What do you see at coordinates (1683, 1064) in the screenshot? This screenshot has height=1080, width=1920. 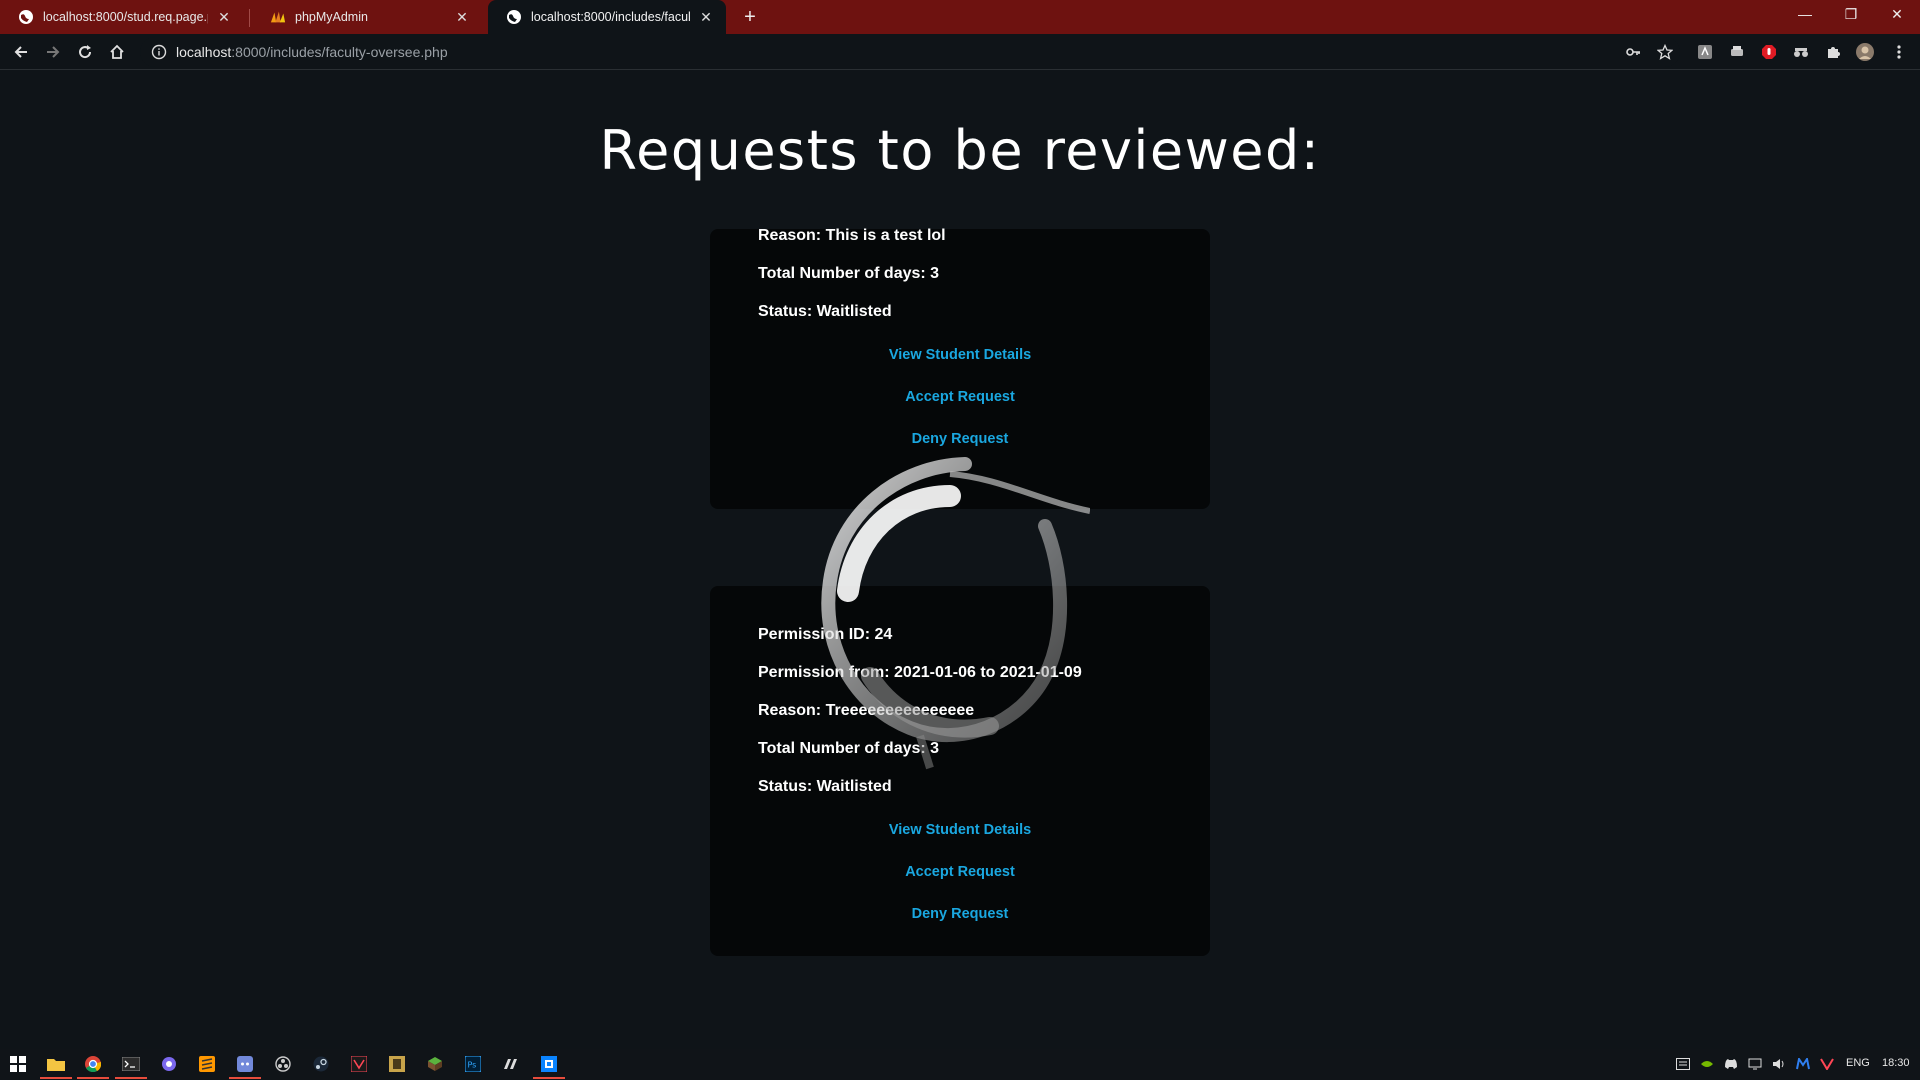 I see `keyboard-tray-icon` at bounding box center [1683, 1064].